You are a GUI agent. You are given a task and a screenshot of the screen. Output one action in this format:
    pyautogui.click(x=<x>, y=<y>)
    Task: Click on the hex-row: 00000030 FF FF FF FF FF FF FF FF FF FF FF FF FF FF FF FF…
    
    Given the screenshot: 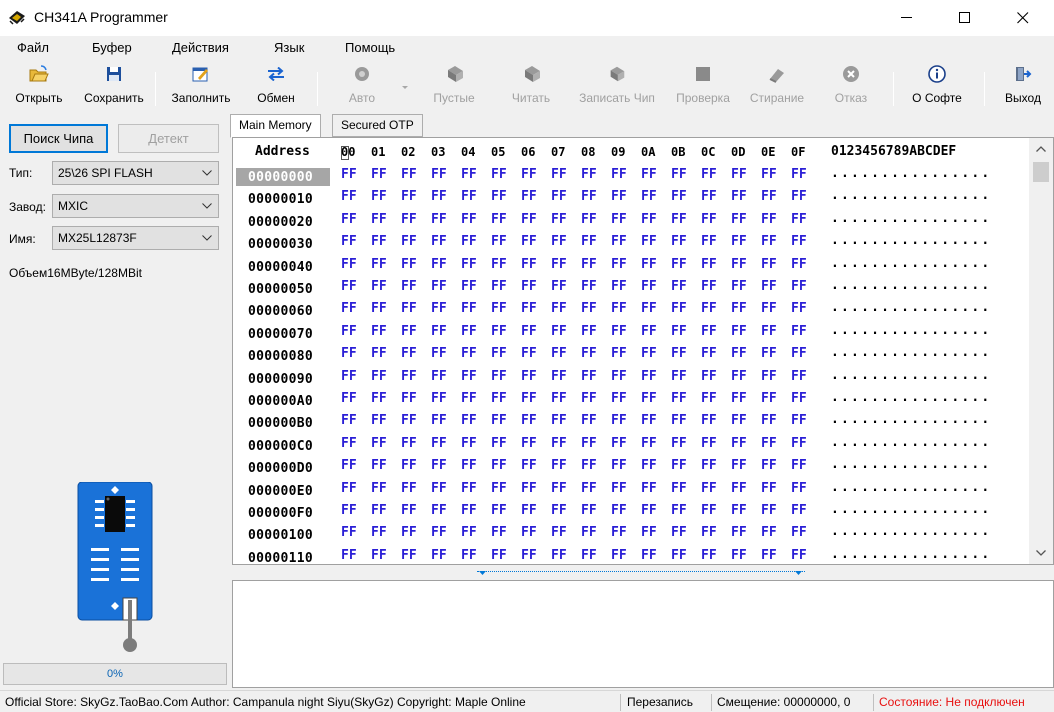 What is the action you would take?
    pyautogui.click(x=630, y=243)
    